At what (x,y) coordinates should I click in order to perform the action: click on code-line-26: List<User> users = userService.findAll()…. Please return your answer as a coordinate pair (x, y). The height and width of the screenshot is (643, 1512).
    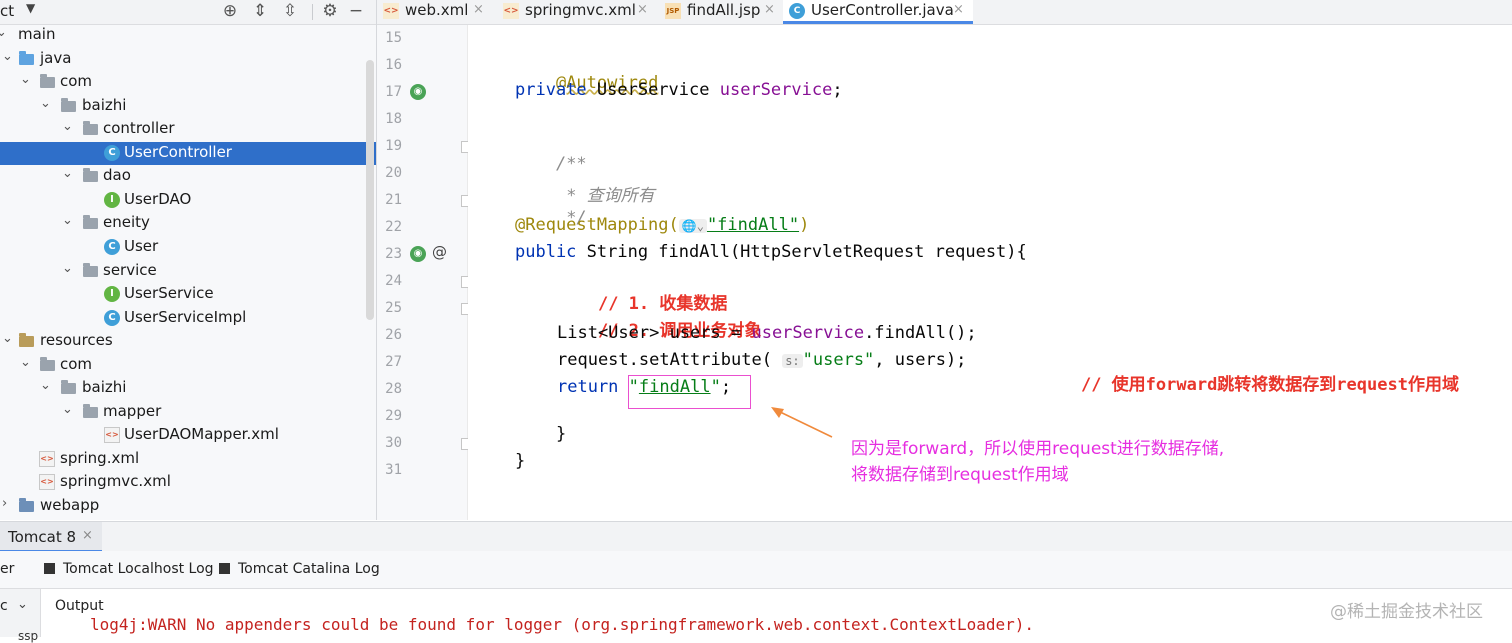
    Looking at the image, I should click on (767, 336).